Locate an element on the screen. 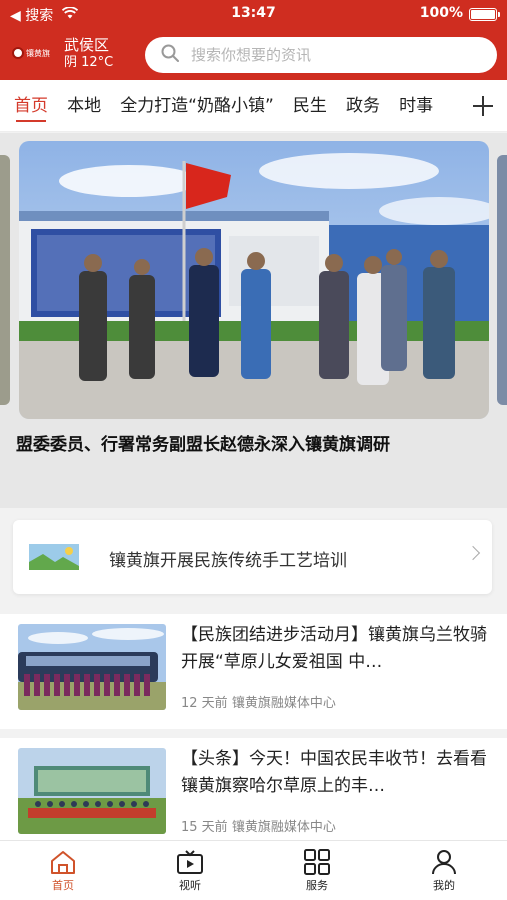  news-meta: 15 天前 镶黄旗融媒体中心 is located at coordinates (258, 825).